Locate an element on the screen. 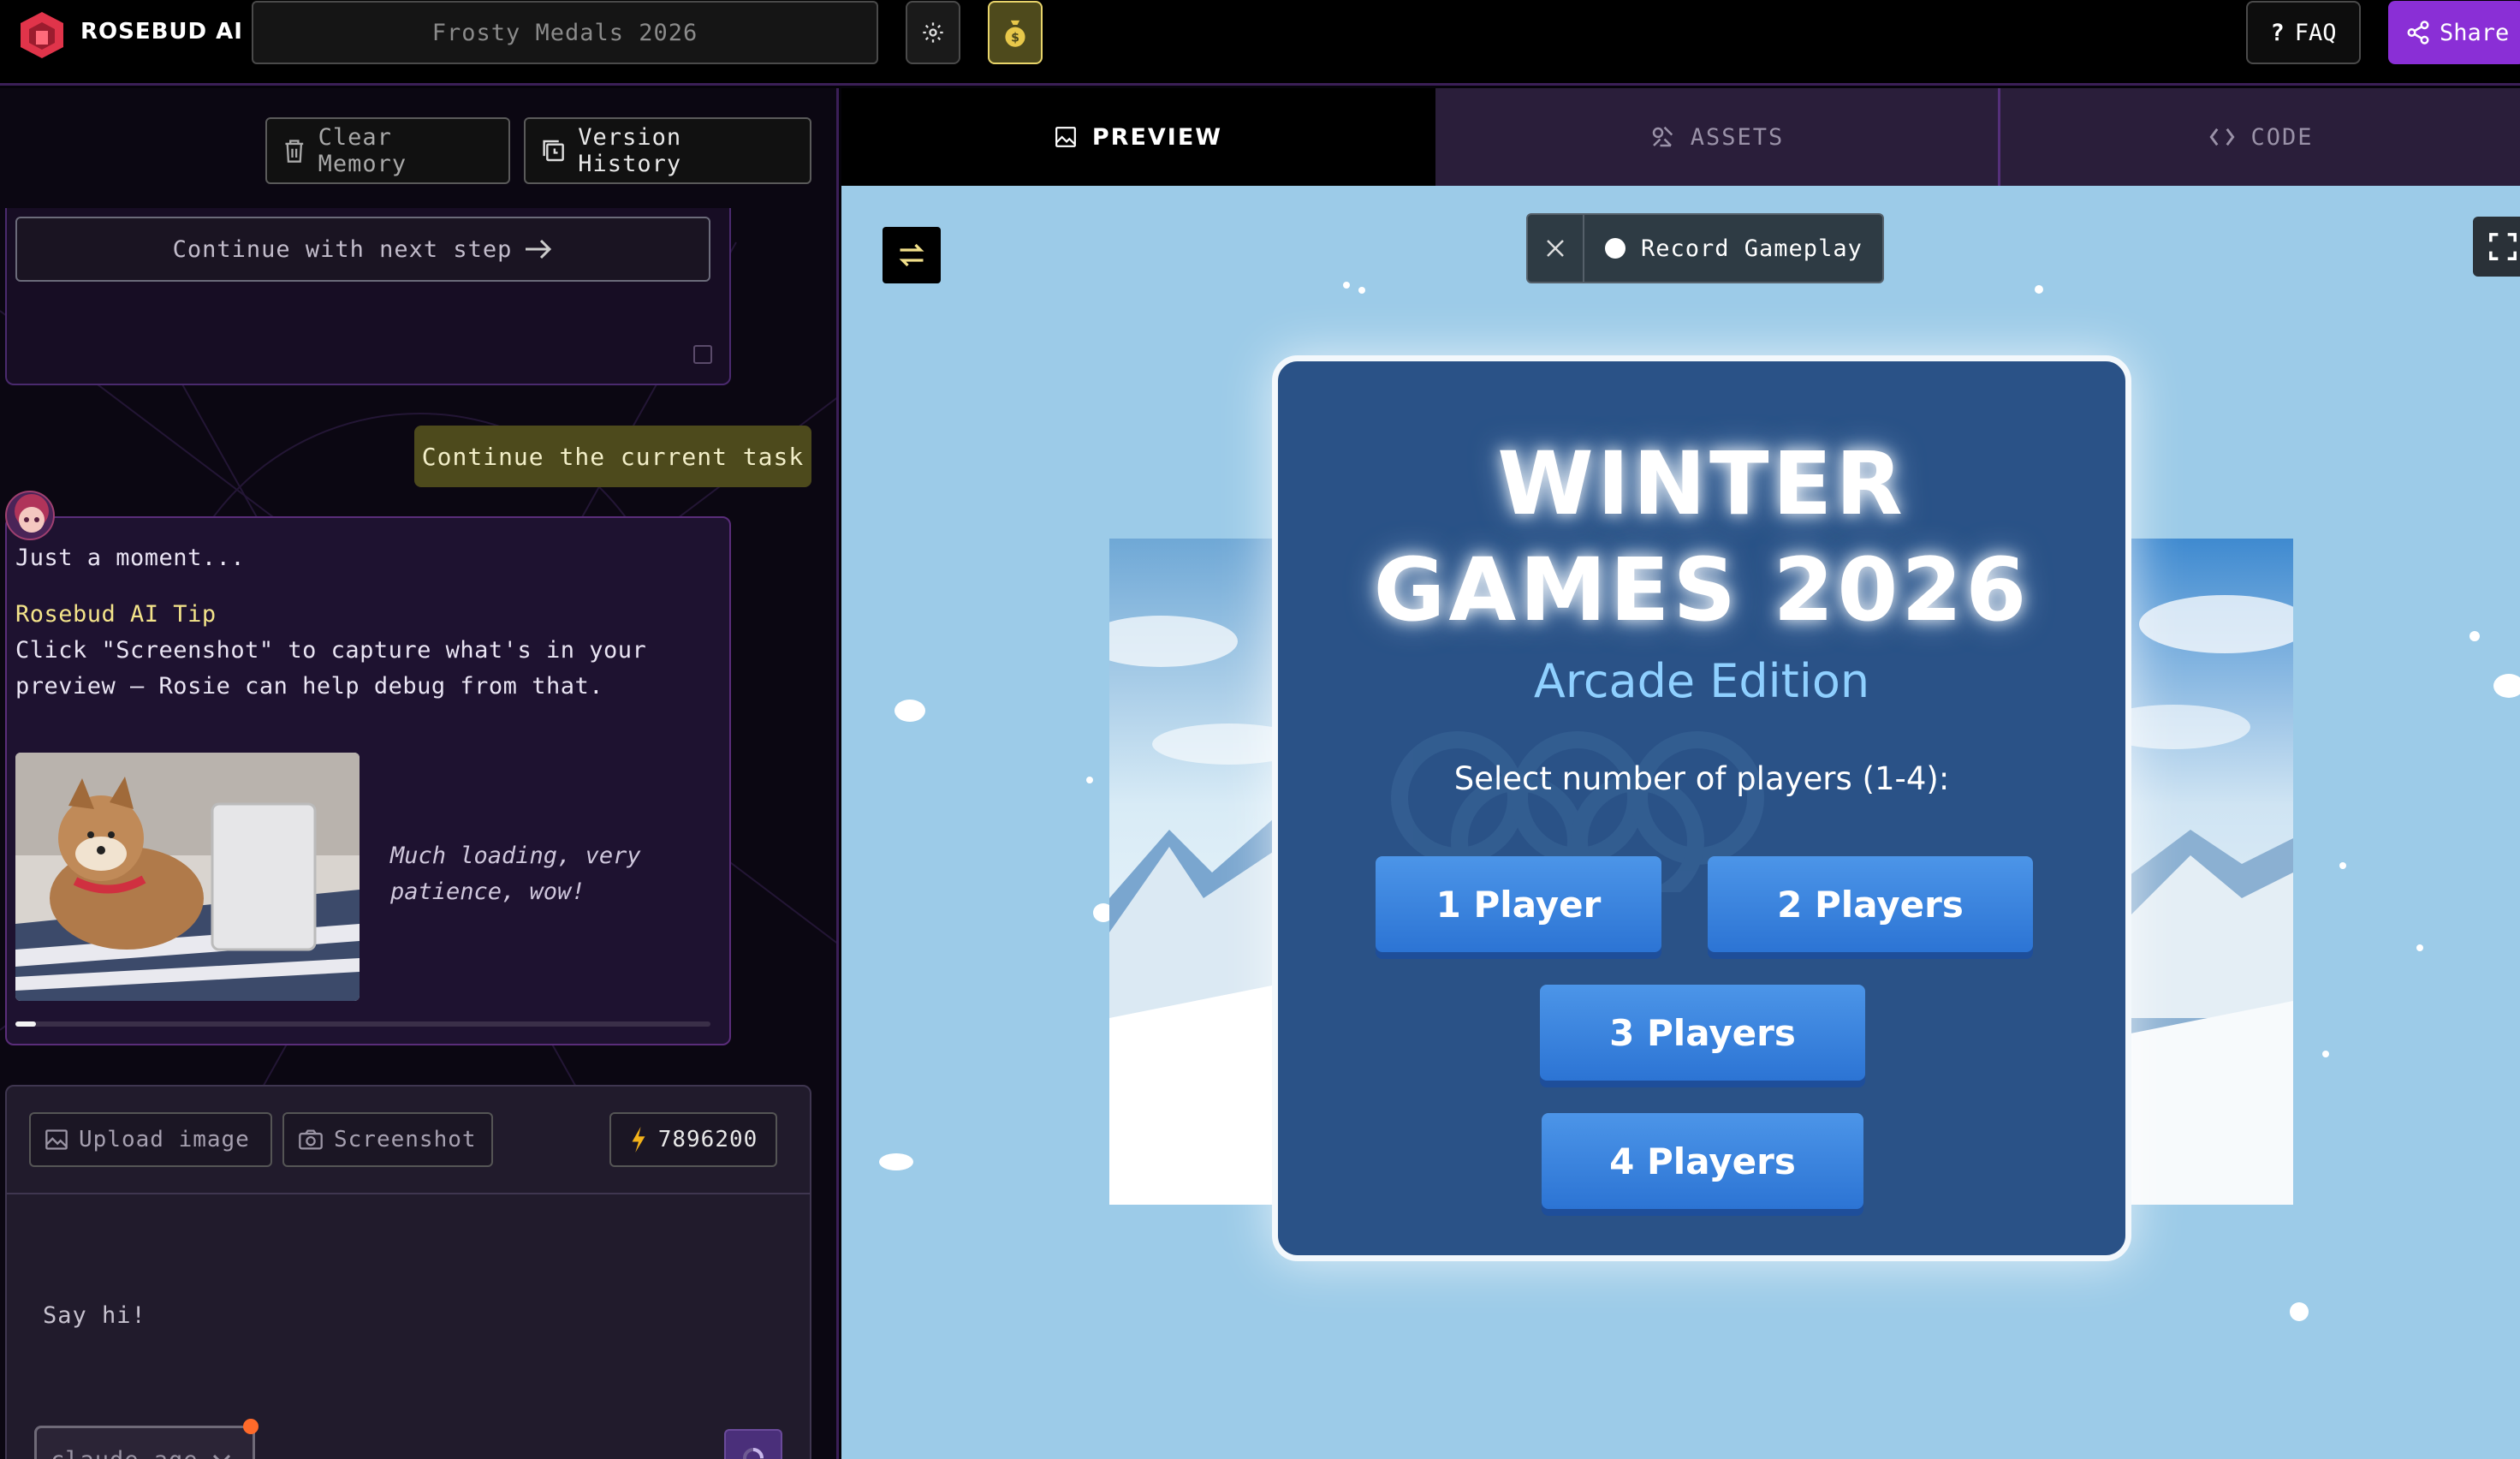 The width and height of the screenshot is (2520, 1459). loading-progress-bar is located at coordinates (362, 1024).